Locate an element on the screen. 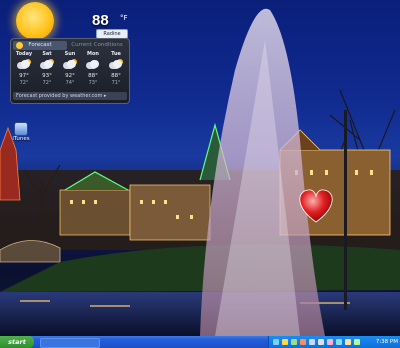 This screenshot has height=348, width=400. sun-icon is located at coordinates (19, 45).